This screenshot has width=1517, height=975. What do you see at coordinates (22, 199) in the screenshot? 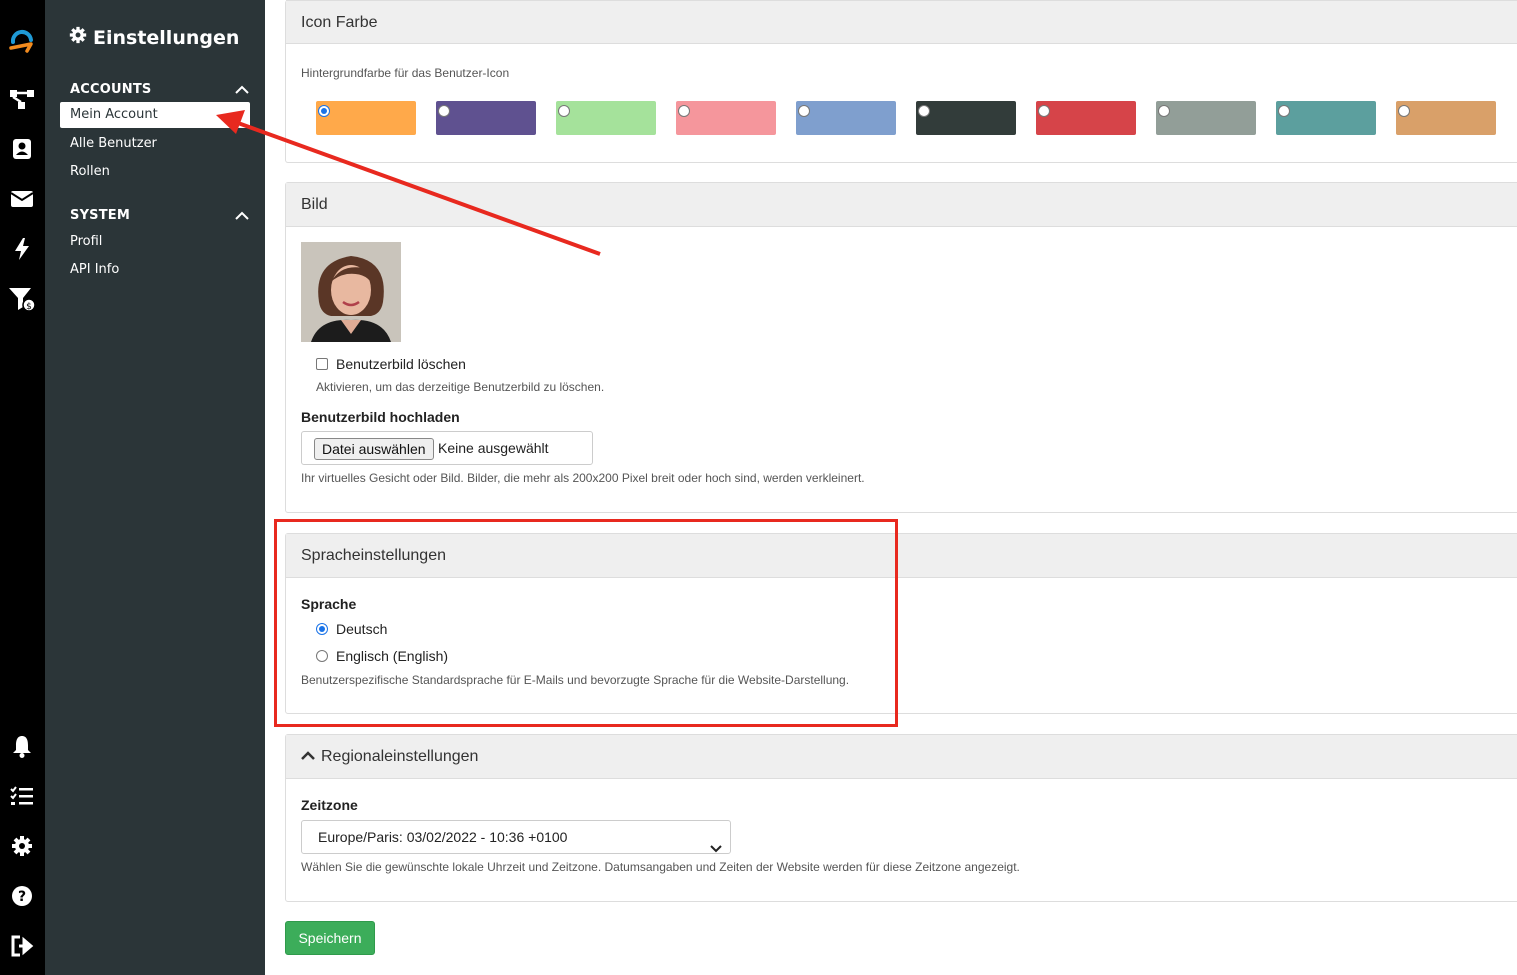
I see `mail-icon` at bounding box center [22, 199].